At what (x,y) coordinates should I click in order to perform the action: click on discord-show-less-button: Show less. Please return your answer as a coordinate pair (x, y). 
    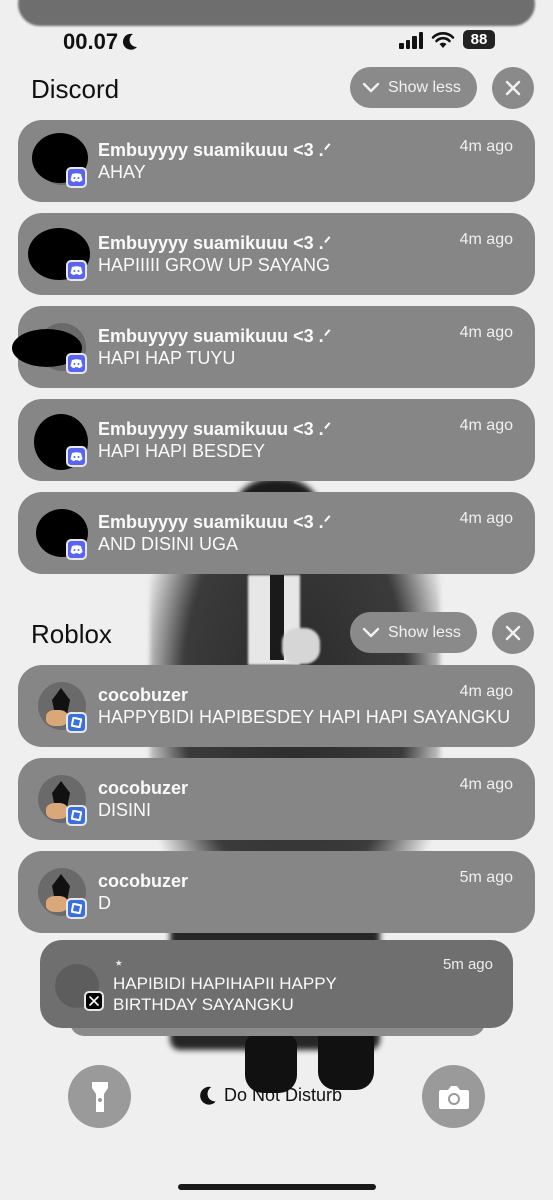
    Looking at the image, I should click on (413, 87).